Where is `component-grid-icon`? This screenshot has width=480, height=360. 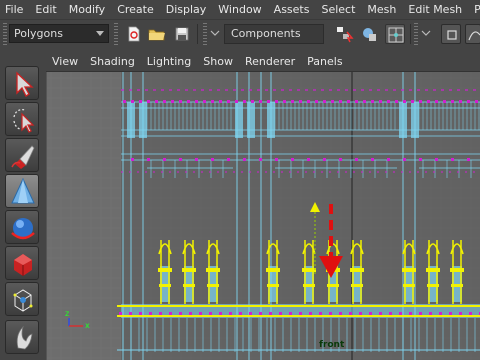
component-grid-icon is located at coordinates (396, 35).